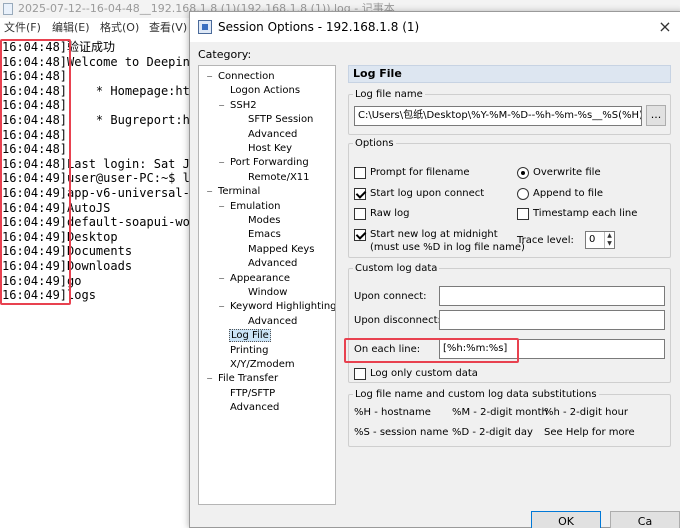  Describe the element at coordinates (500, 412) in the screenshot. I see `subst-month: %M - 2-digit month` at that location.